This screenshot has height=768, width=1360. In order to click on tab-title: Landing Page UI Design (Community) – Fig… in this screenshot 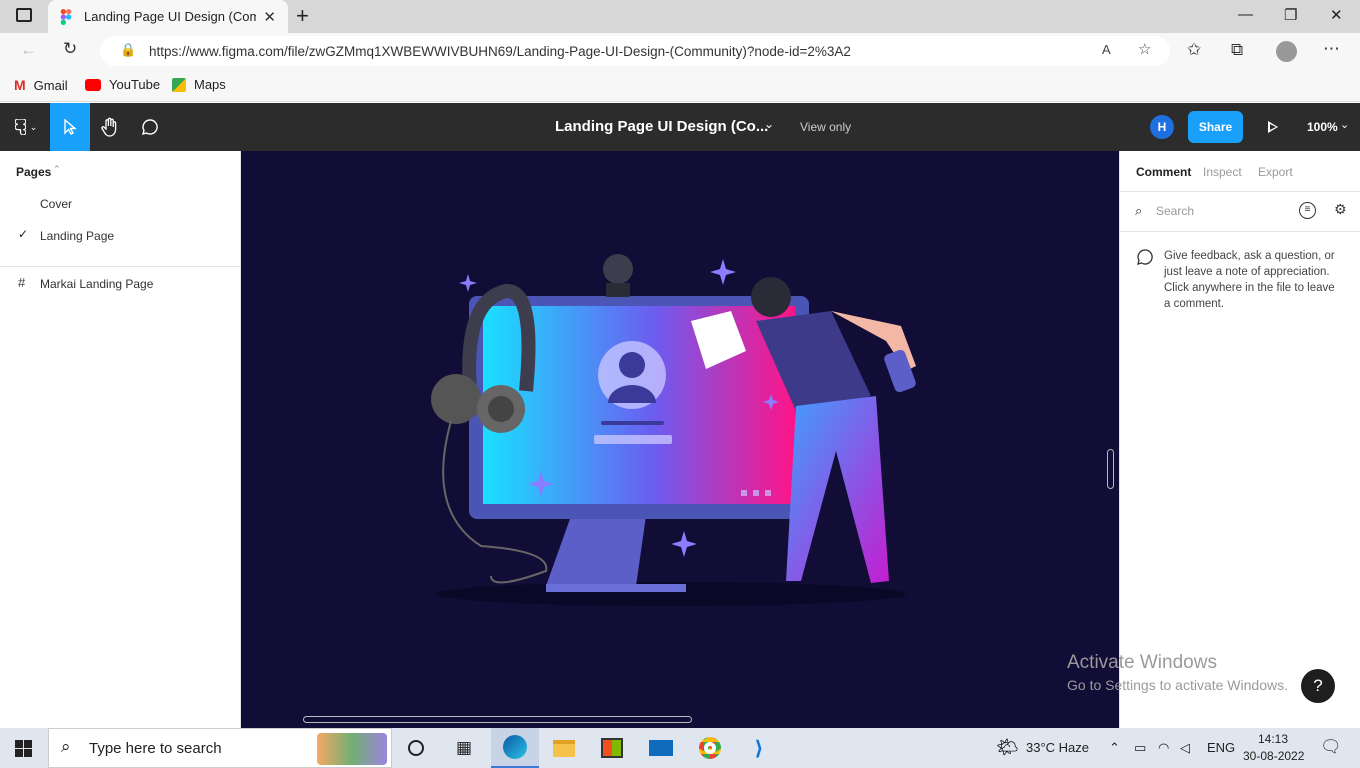, I will do `click(170, 16)`.